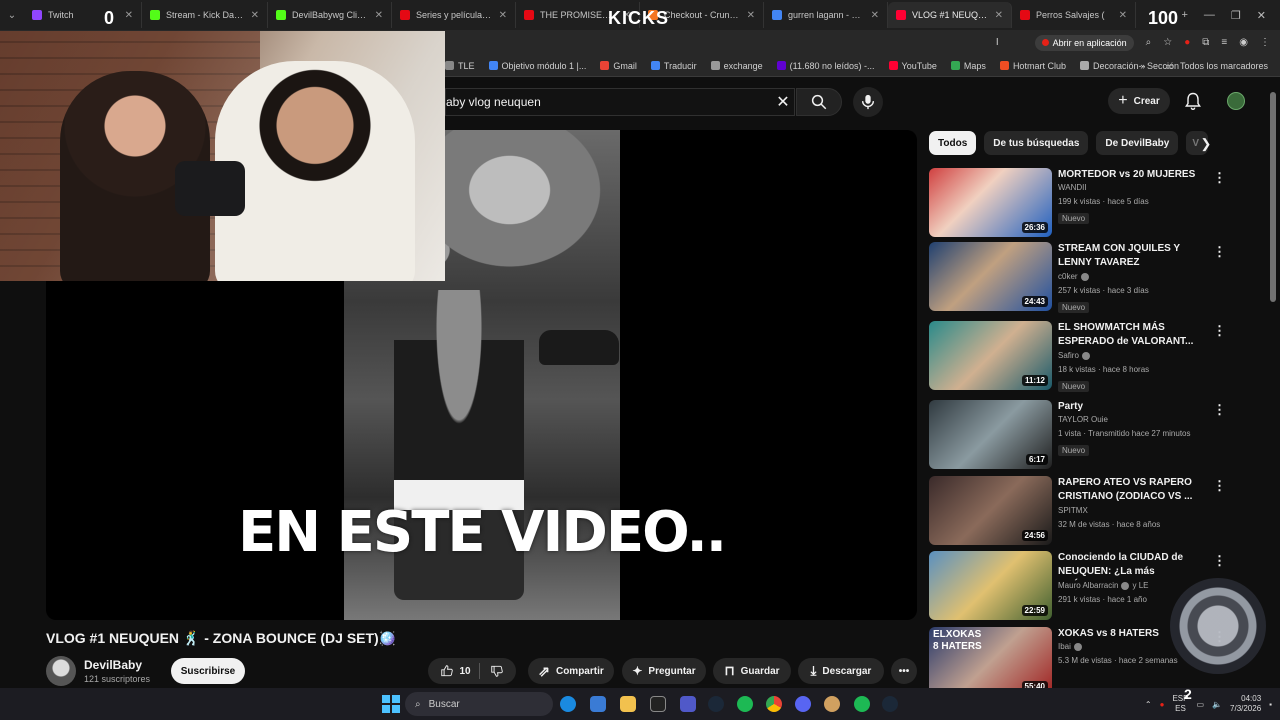 The height and width of the screenshot is (720, 1280). What do you see at coordinates (1073, 510) in the screenshot?
I see `recommendation-channel: SPITMX` at bounding box center [1073, 510].